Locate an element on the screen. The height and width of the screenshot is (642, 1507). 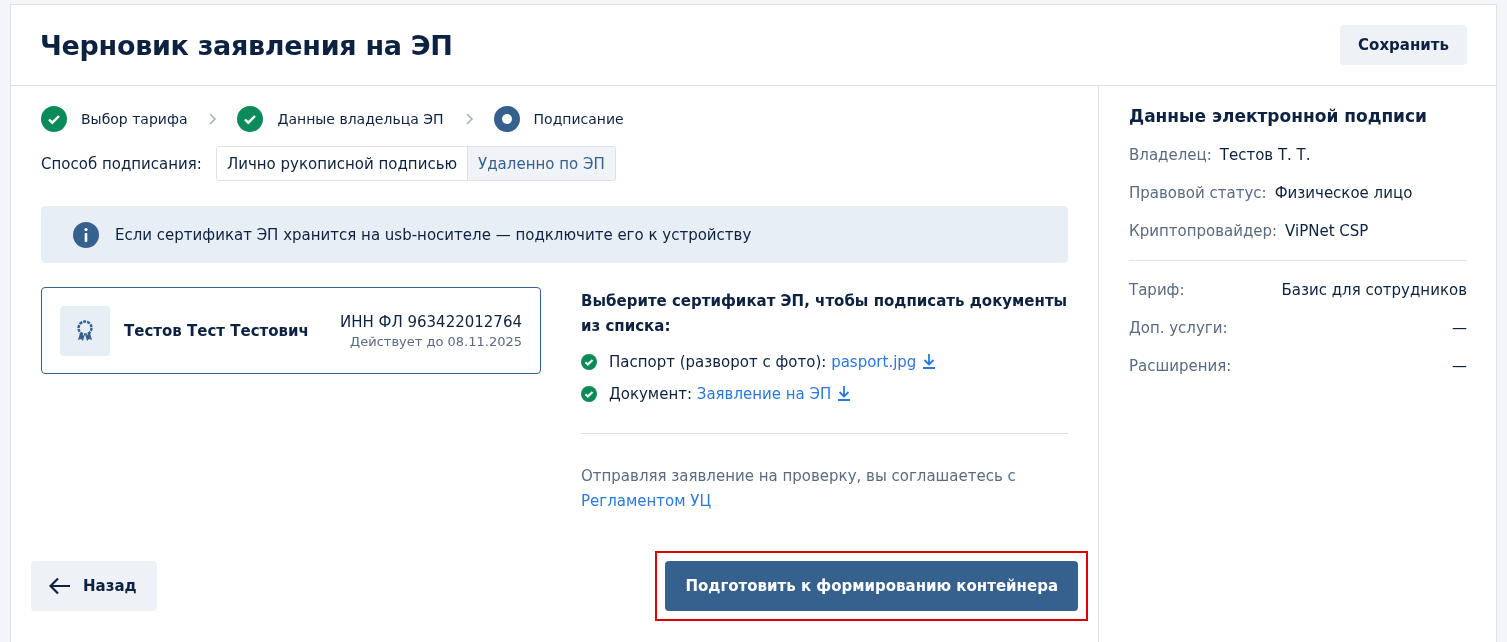
back-button: Назад is located at coordinates (94, 586).